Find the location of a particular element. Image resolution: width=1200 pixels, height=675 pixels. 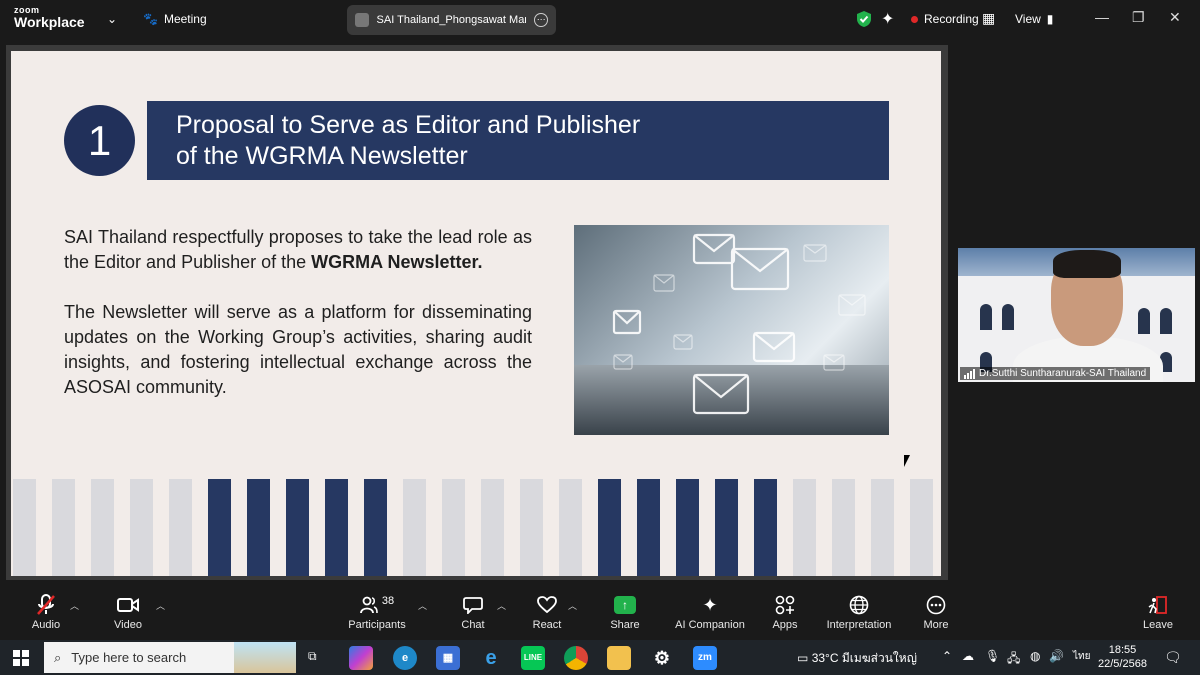

tray-microphone-icon: 🎙 is located at coordinates (992, 656).